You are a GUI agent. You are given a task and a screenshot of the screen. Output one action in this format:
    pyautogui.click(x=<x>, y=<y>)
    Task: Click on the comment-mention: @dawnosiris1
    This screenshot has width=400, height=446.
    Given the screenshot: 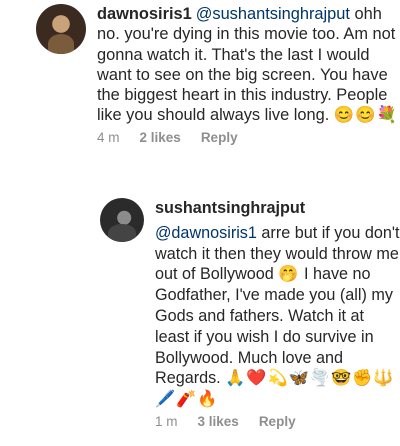 What is the action you would take?
    pyautogui.click(x=206, y=233)
    